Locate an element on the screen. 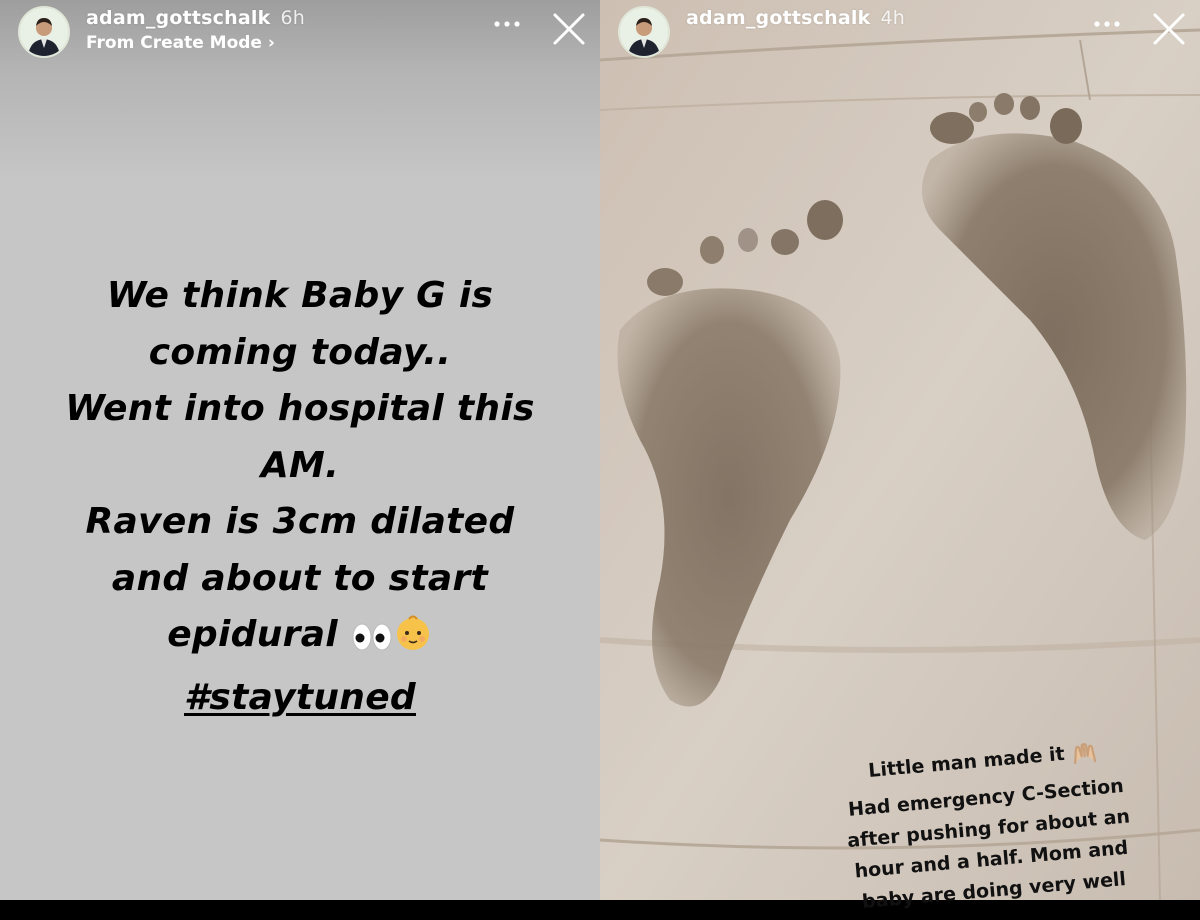  post-time: 4h is located at coordinates (892, 18).